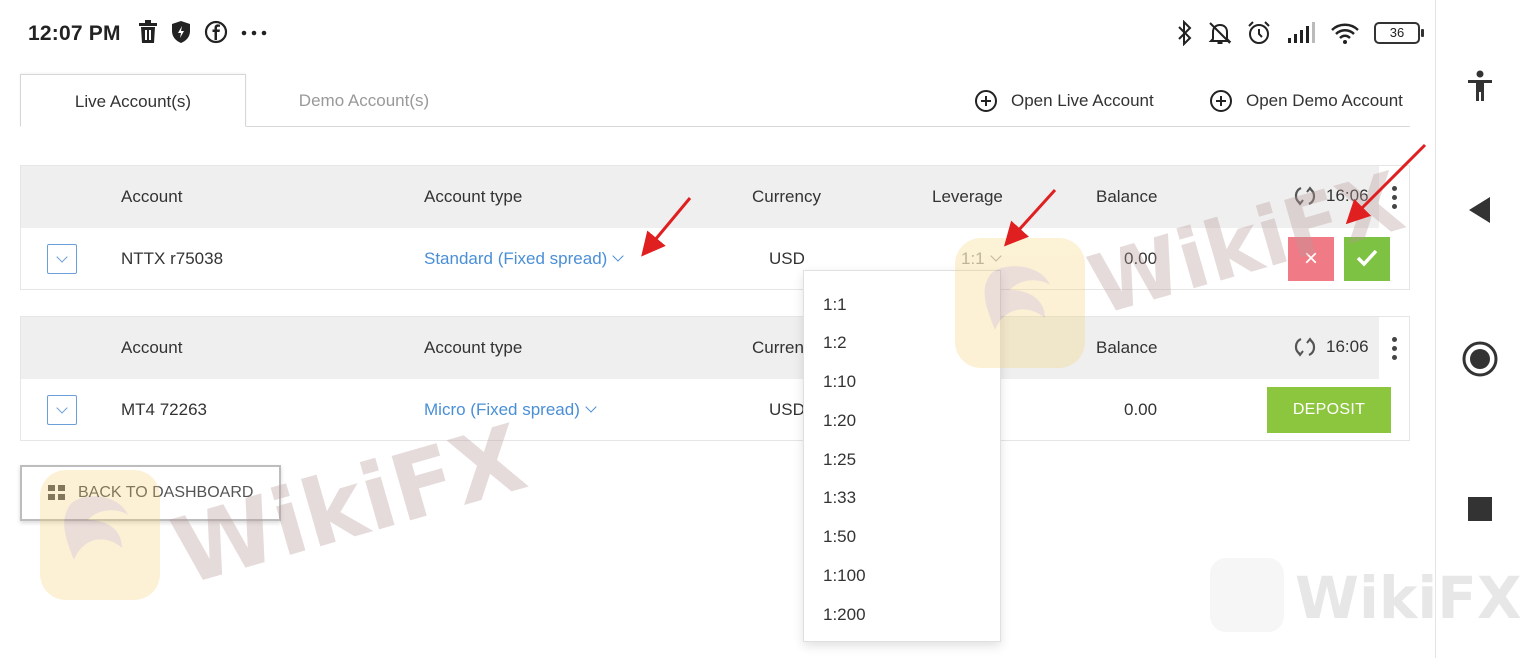 The image size is (1523, 658). What do you see at coordinates (74, 33) in the screenshot?
I see `status-time: 12:07 PM` at bounding box center [74, 33].